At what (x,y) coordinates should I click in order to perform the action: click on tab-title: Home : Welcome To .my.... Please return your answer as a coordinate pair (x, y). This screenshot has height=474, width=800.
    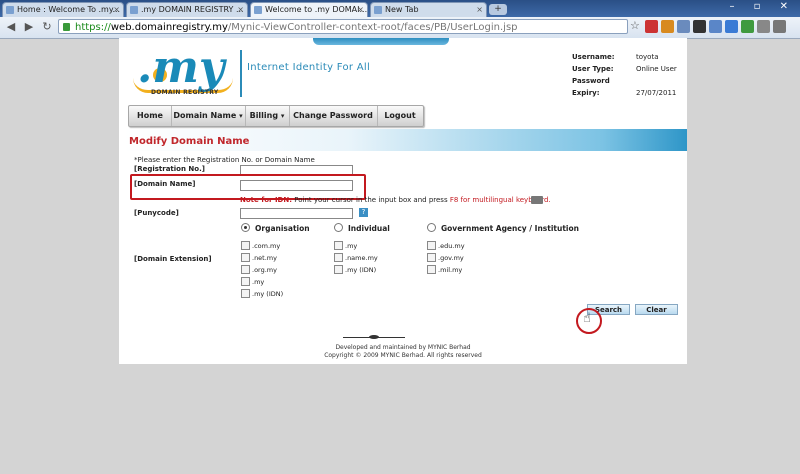
    Looking at the image, I should click on (69, 9).